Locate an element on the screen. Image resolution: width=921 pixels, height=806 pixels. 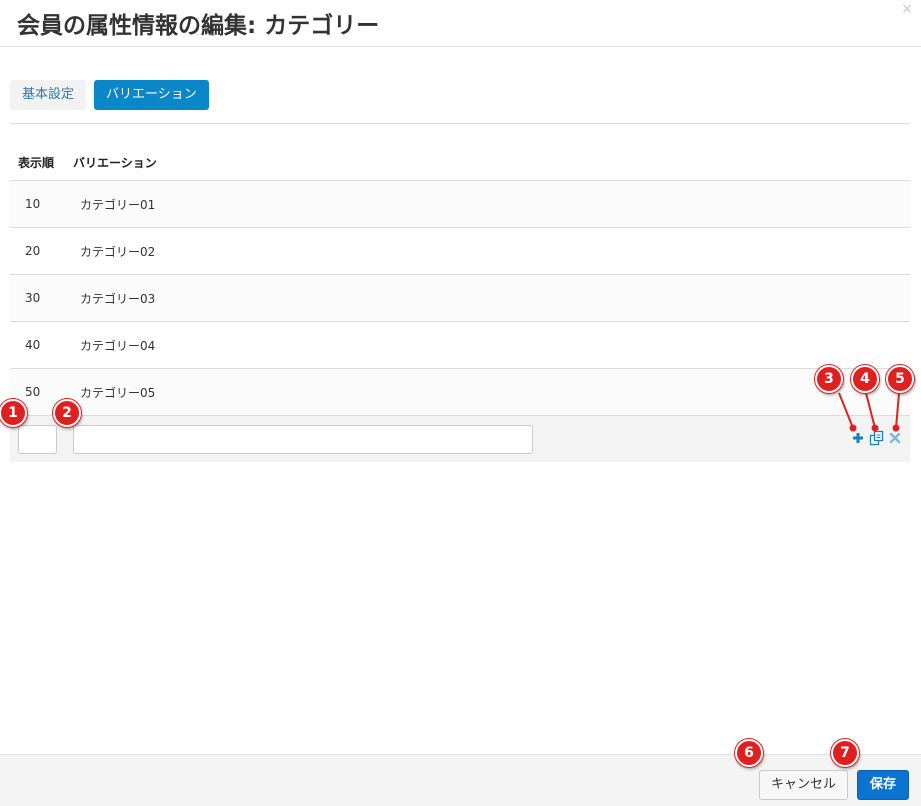
callout-2: 2 is located at coordinates (67, 413).